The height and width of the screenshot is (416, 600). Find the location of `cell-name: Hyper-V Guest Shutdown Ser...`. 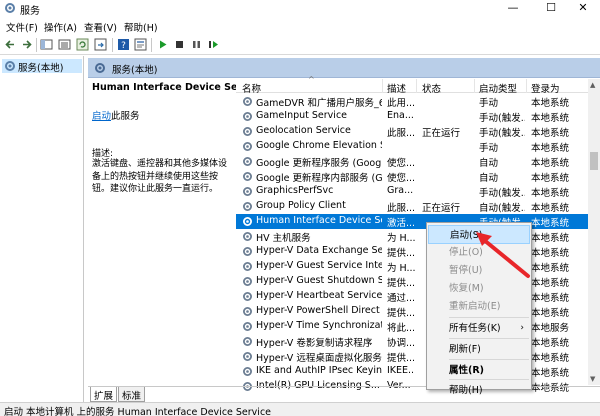

cell-name: Hyper-V Guest Shutdown Ser... is located at coordinates (319, 280).